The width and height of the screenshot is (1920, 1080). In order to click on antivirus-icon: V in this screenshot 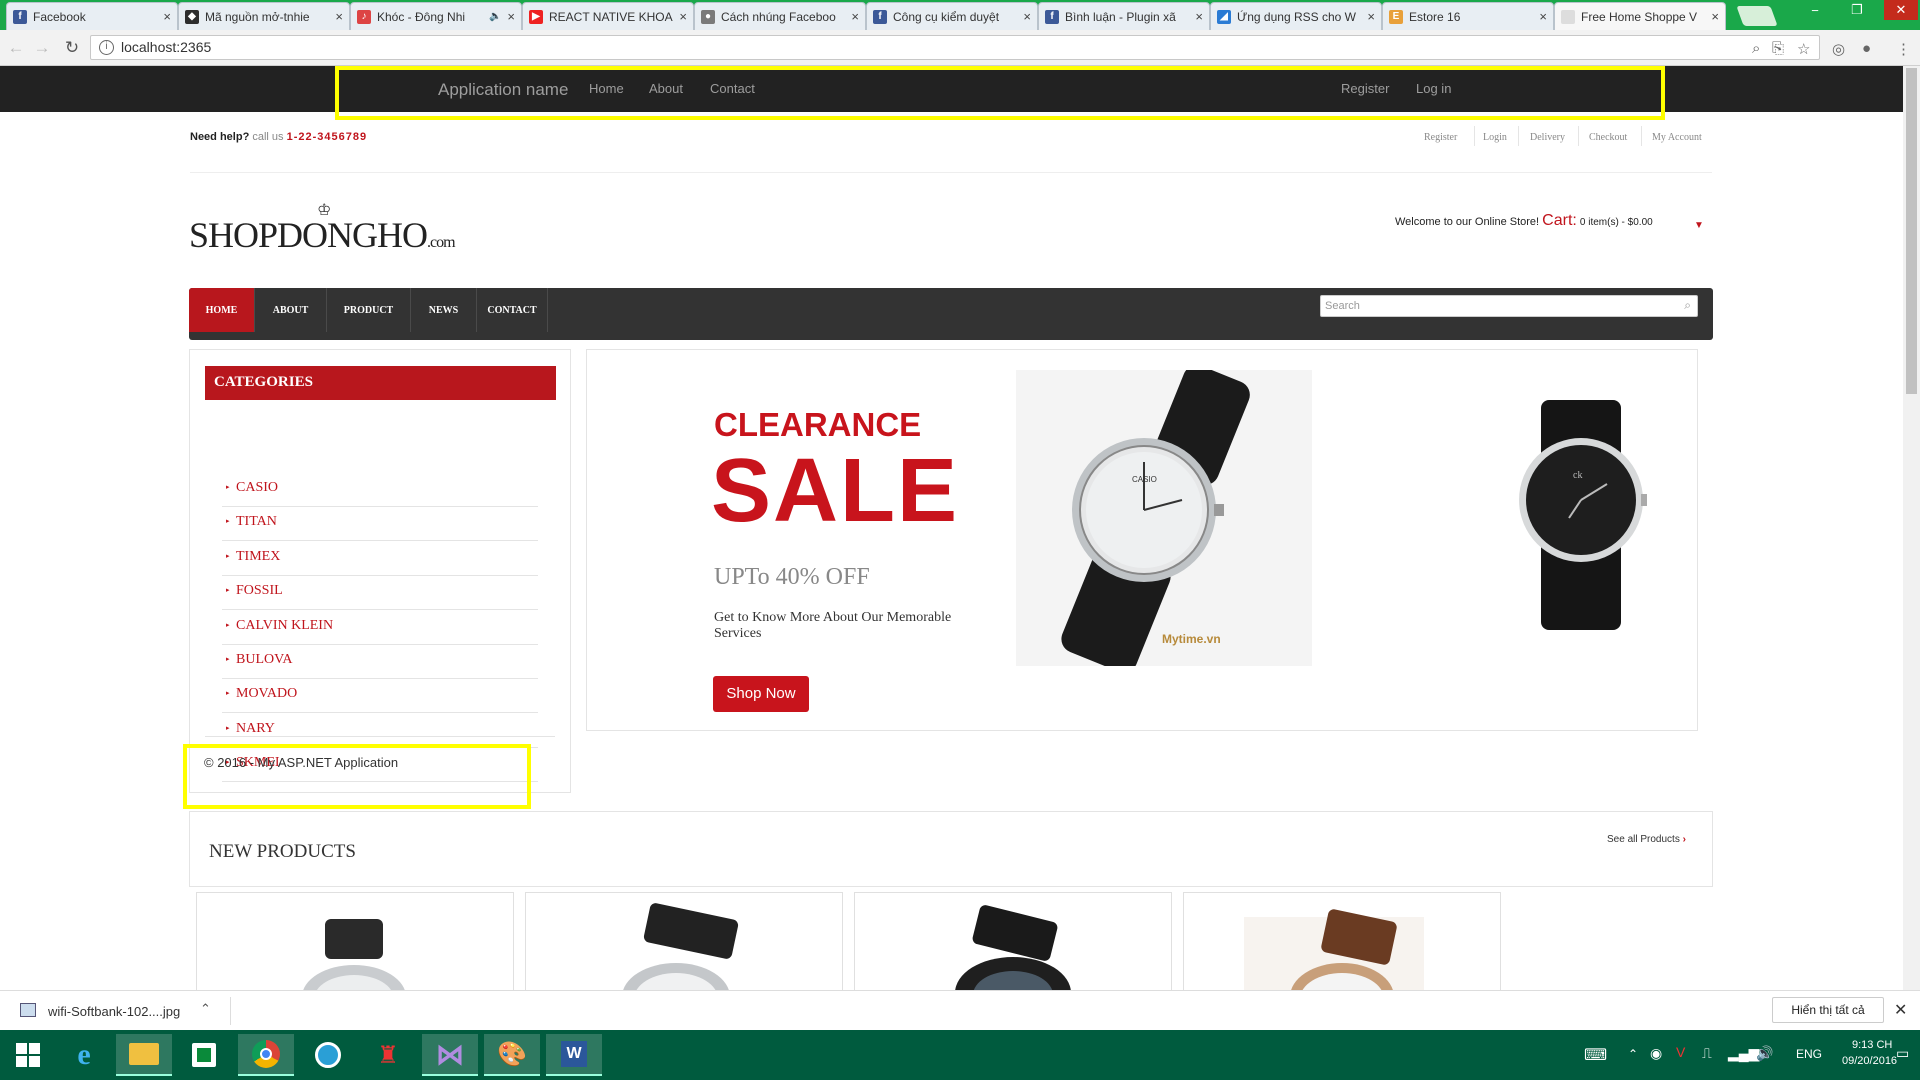, I will do `click(1680, 1052)`.